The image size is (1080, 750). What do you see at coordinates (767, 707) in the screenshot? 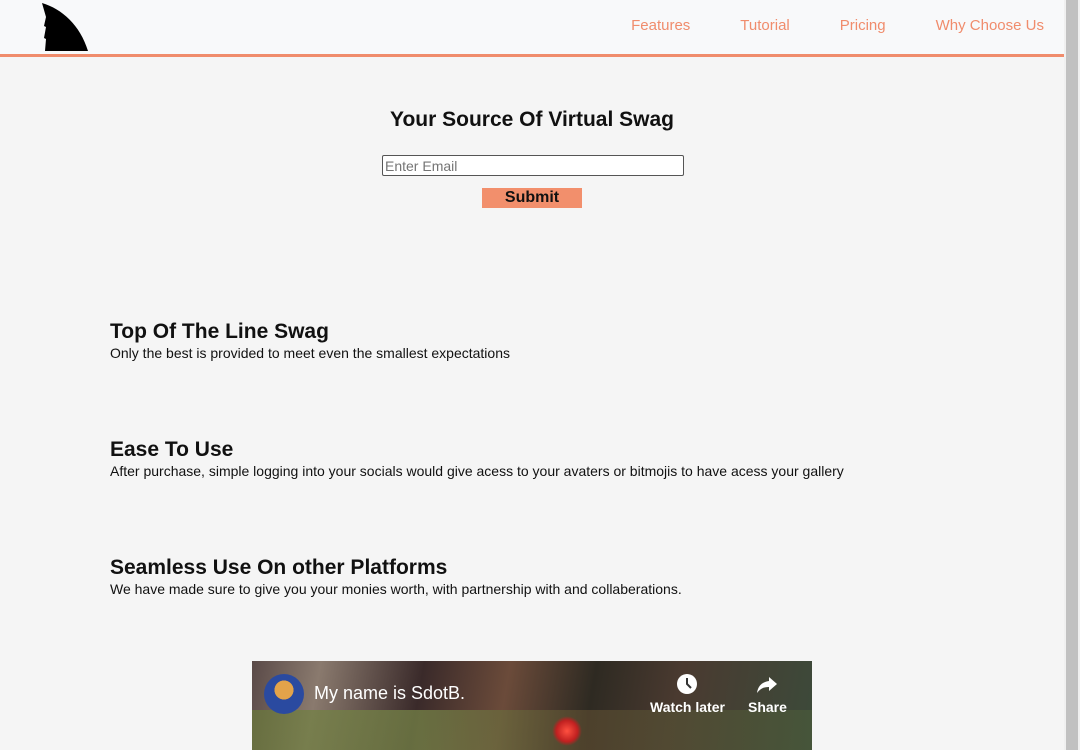
I see `share-label: Share` at bounding box center [767, 707].